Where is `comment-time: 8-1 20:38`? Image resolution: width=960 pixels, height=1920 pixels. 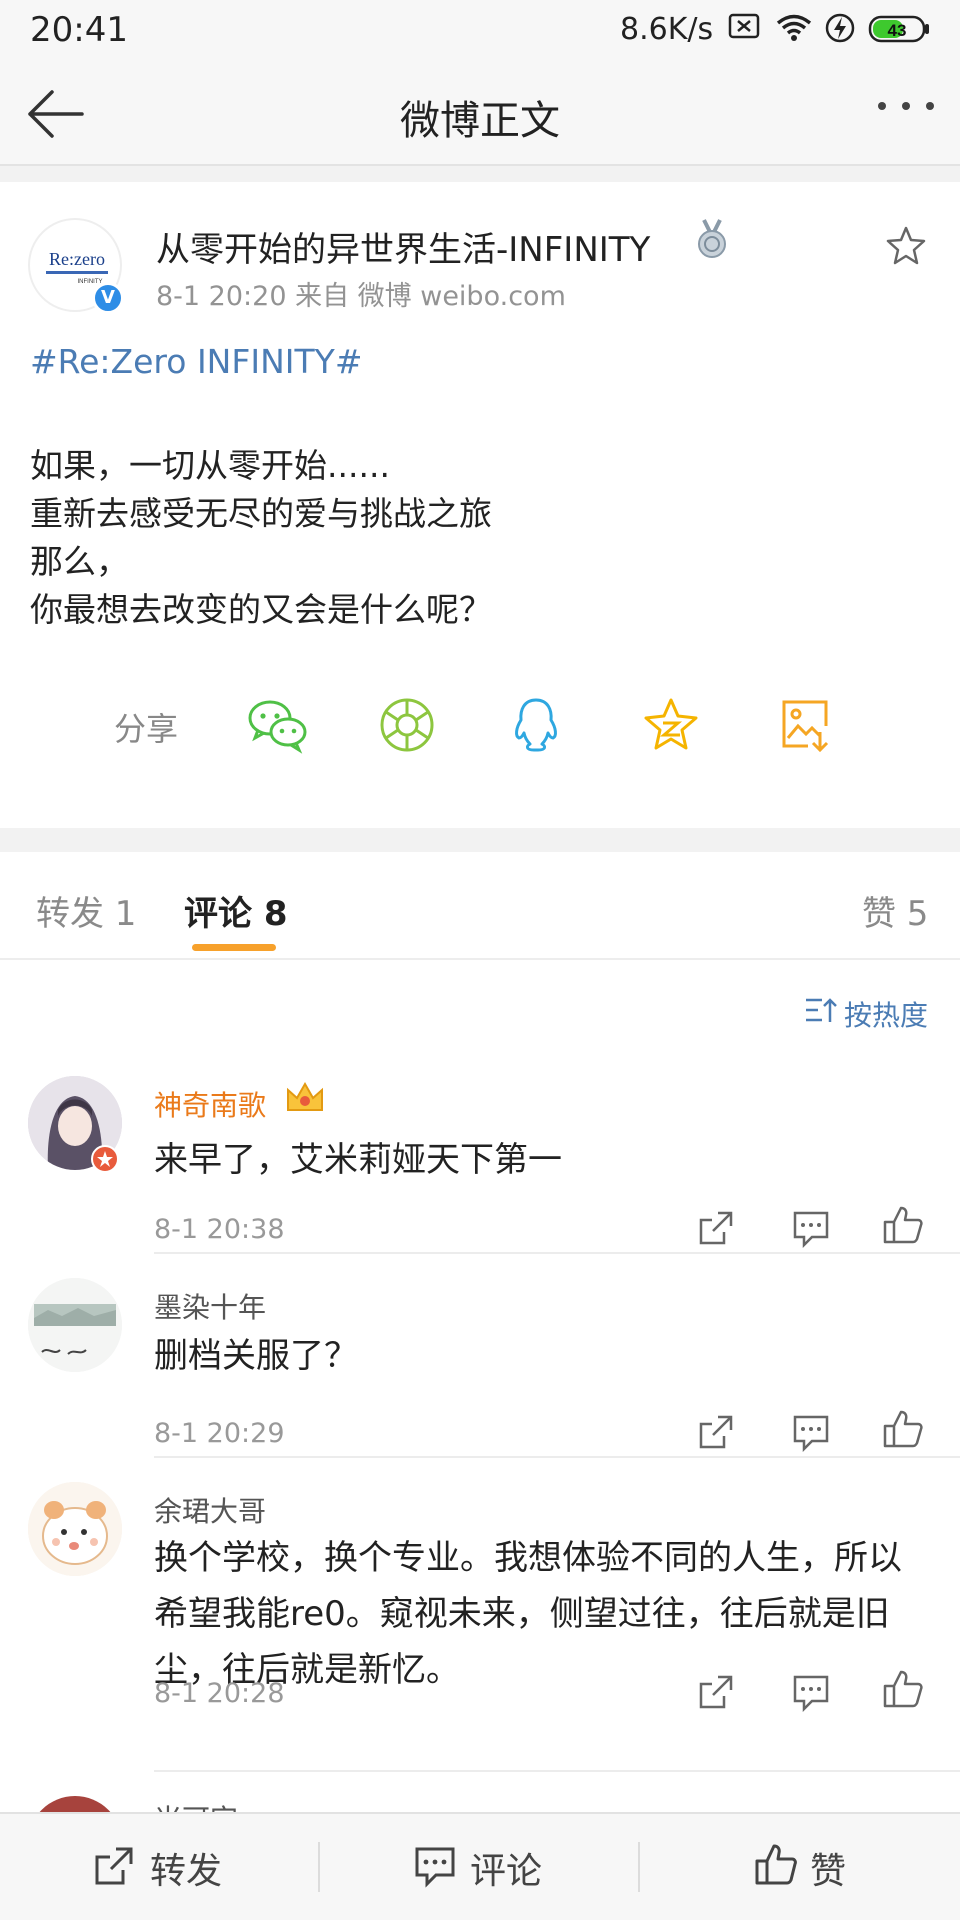 comment-time: 8-1 20:38 is located at coordinates (219, 1229).